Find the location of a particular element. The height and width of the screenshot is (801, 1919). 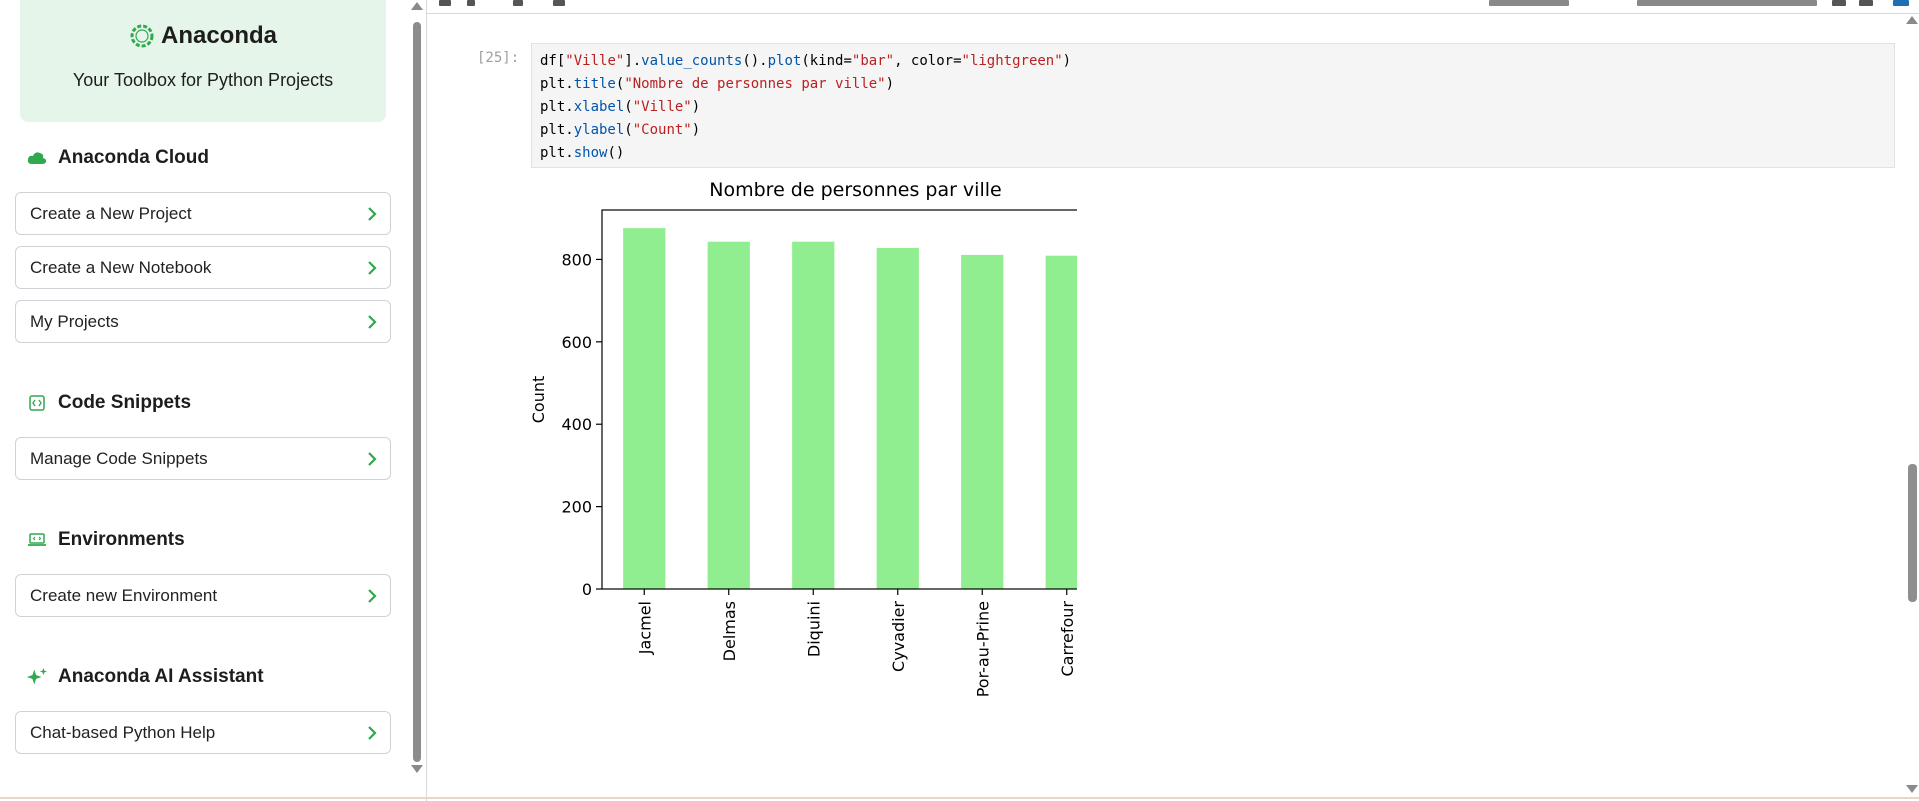

y-tick-label: 600 is located at coordinates (576, 342).